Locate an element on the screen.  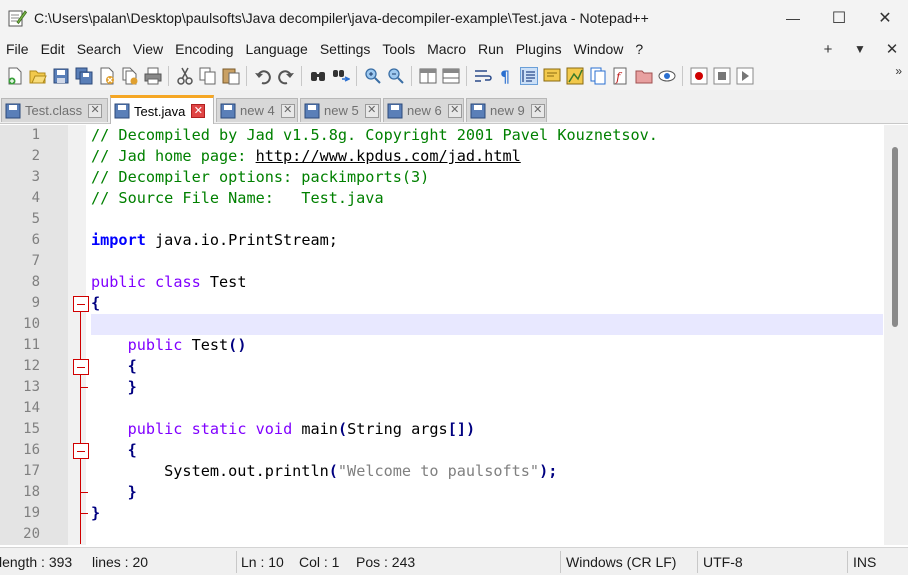
code-line: 6 import java.io.PrintStream; is located at coordinates (442, 240).